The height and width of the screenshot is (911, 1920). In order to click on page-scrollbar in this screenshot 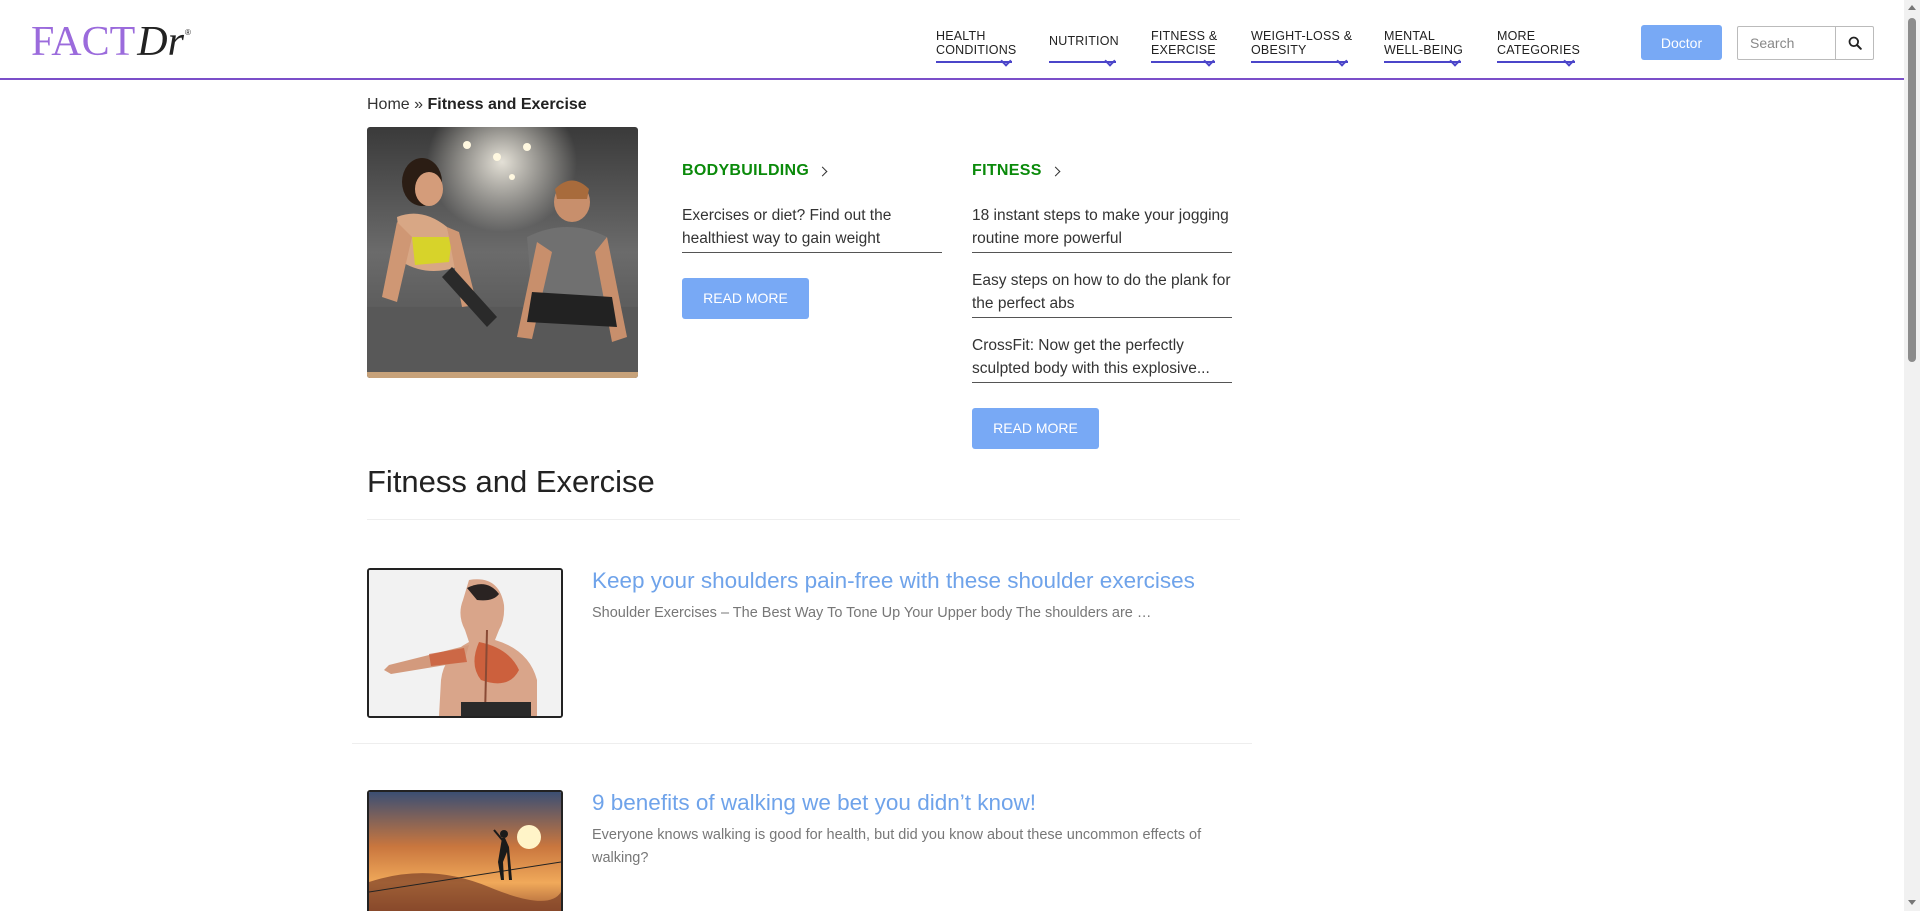, I will do `click(1912, 455)`.